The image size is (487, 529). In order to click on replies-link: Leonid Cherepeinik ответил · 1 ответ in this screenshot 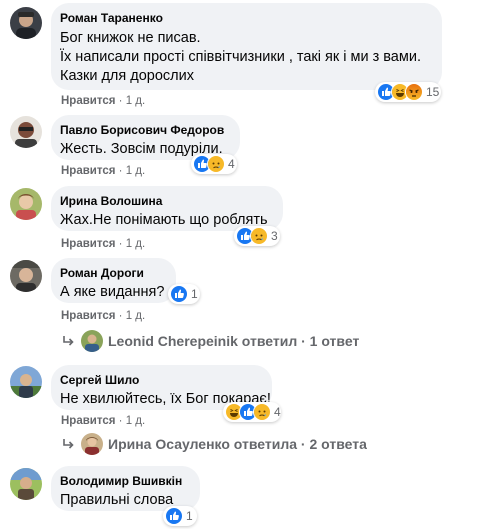, I will do `click(210, 341)`.